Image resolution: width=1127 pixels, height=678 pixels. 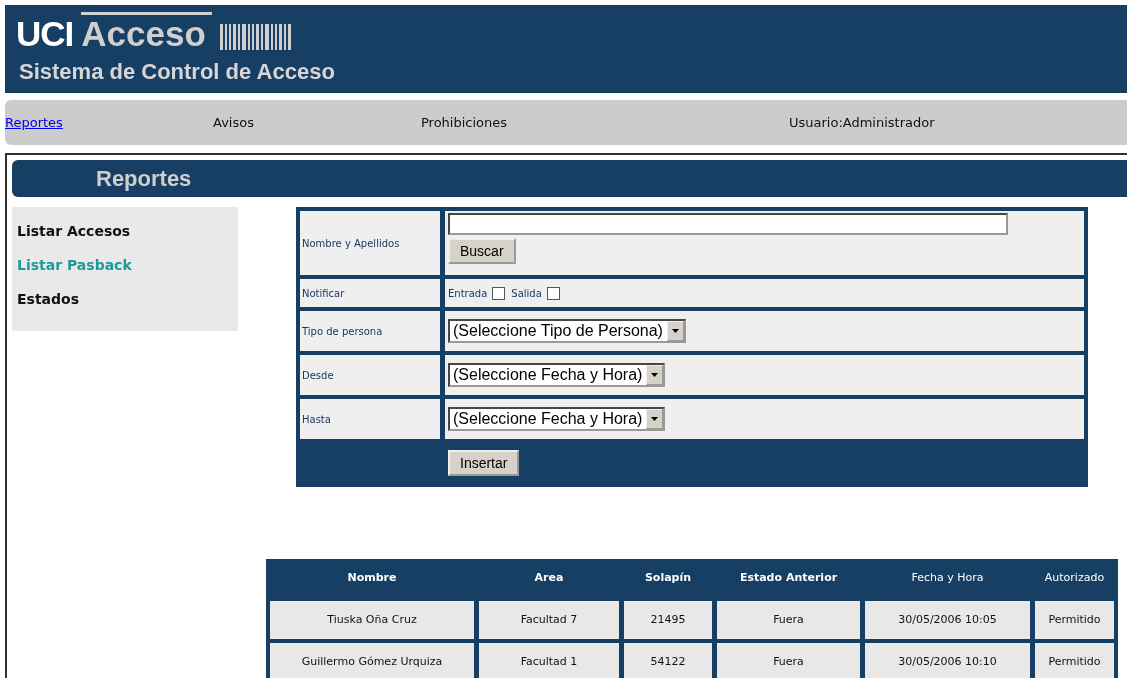 What do you see at coordinates (484, 463) in the screenshot?
I see `insert-button: Insertar` at bounding box center [484, 463].